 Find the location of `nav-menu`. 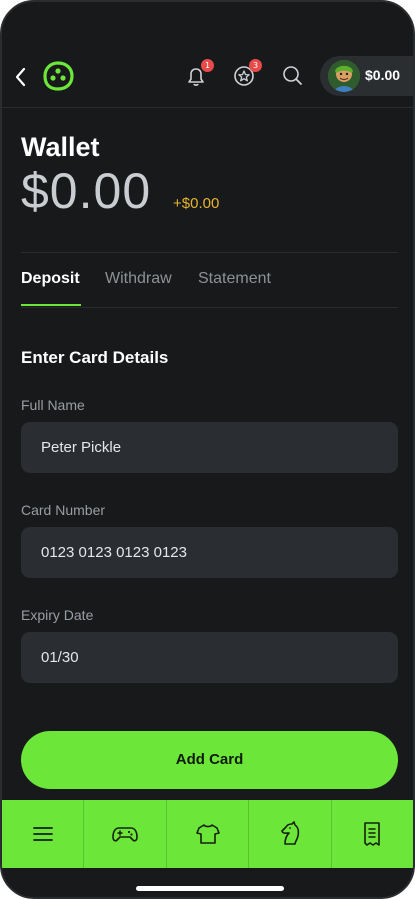

nav-menu is located at coordinates (43, 834).